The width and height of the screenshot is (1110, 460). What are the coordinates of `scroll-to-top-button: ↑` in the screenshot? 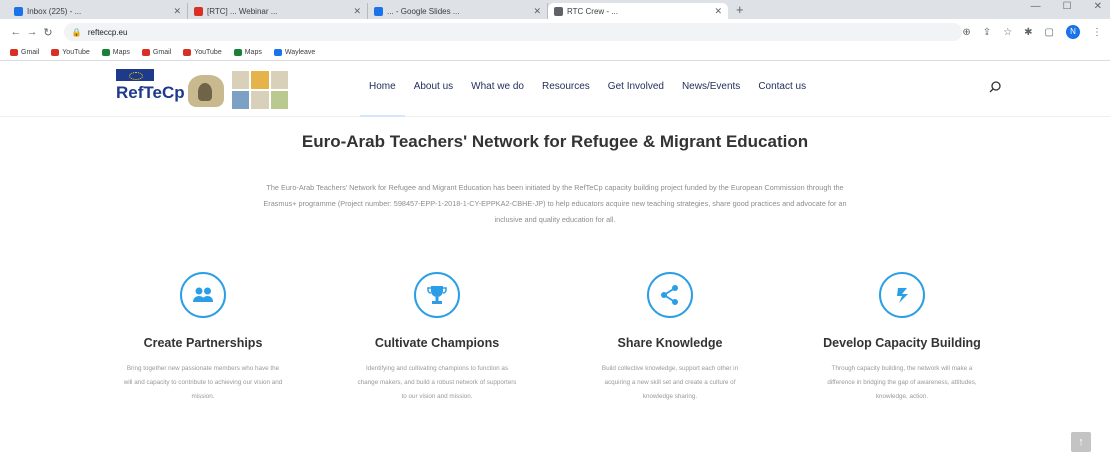 It's located at (1081, 442).